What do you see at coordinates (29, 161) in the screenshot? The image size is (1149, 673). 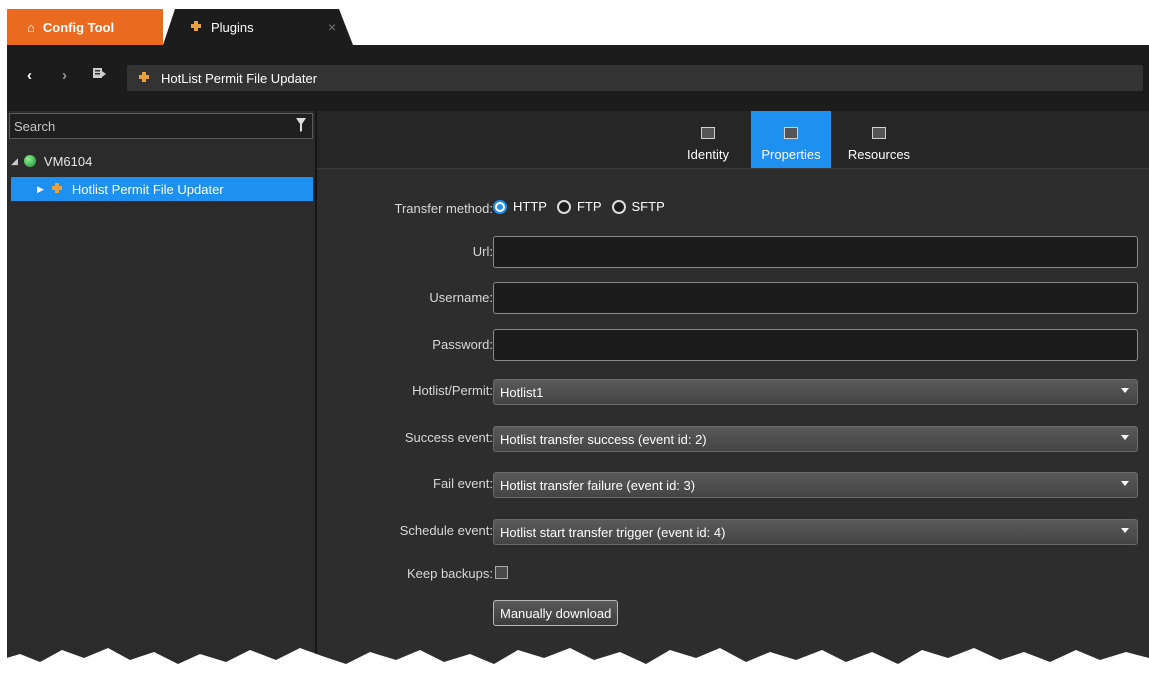 I see `server-icon` at bounding box center [29, 161].